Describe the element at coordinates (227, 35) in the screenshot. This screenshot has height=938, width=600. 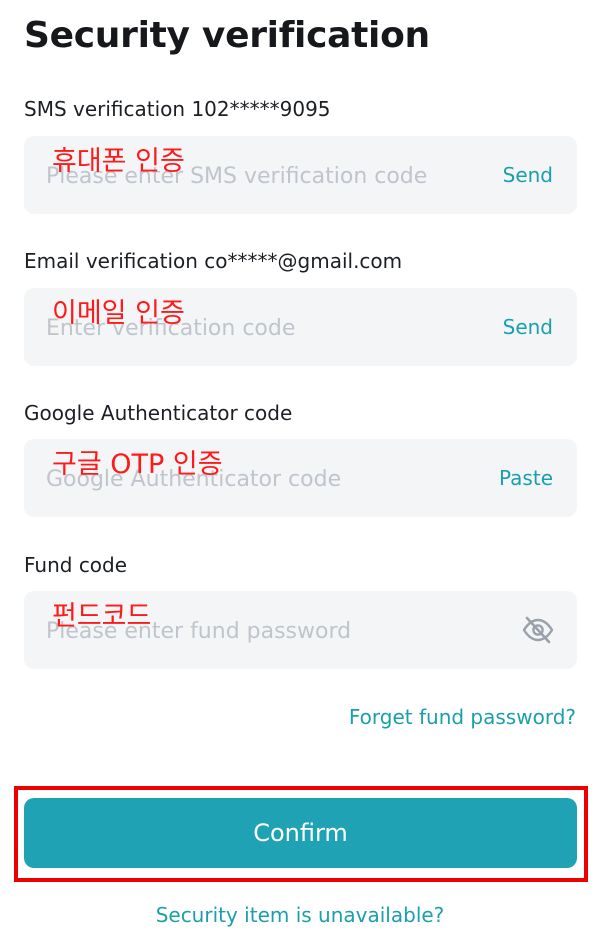
I see `page-title: Security verification` at that location.